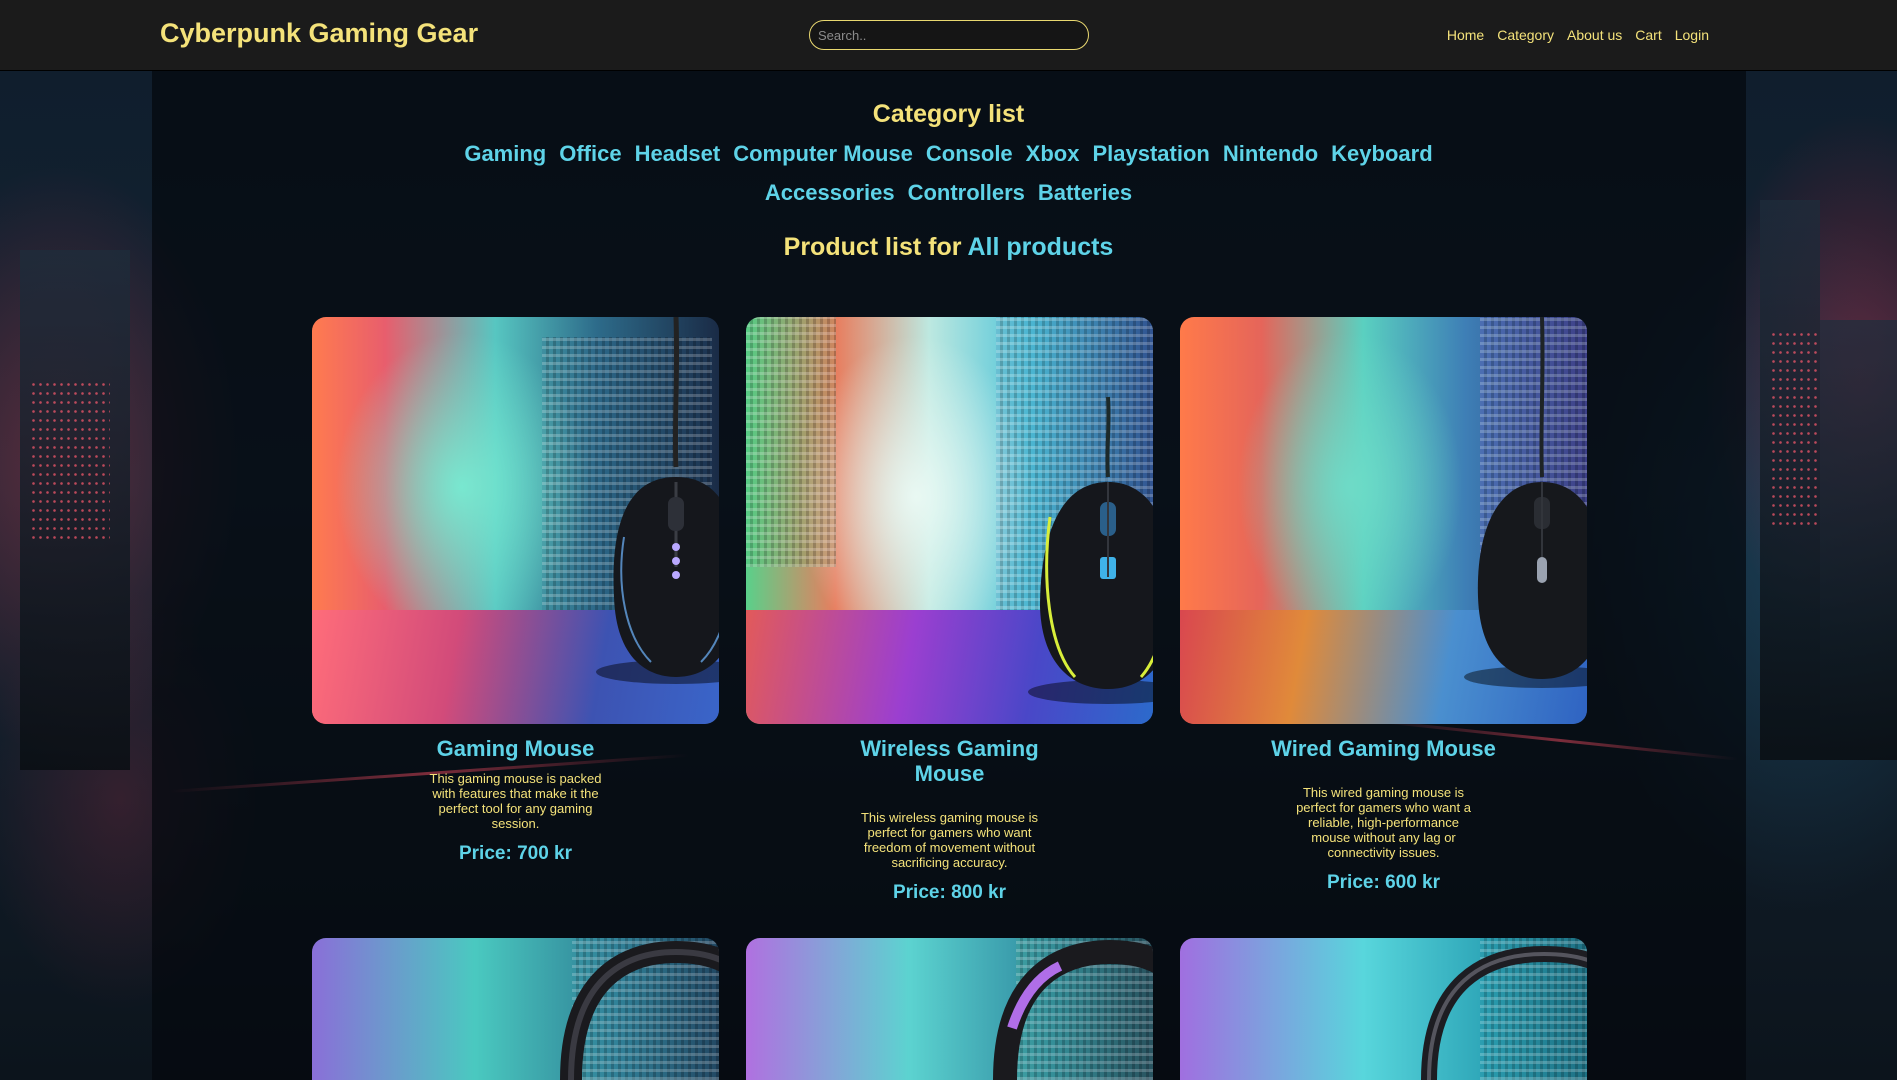 This screenshot has height=1080, width=1897. Describe the element at coordinates (319, 33) in the screenshot. I see `site-logo: Cyberpunk Gaming Gear` at that location.